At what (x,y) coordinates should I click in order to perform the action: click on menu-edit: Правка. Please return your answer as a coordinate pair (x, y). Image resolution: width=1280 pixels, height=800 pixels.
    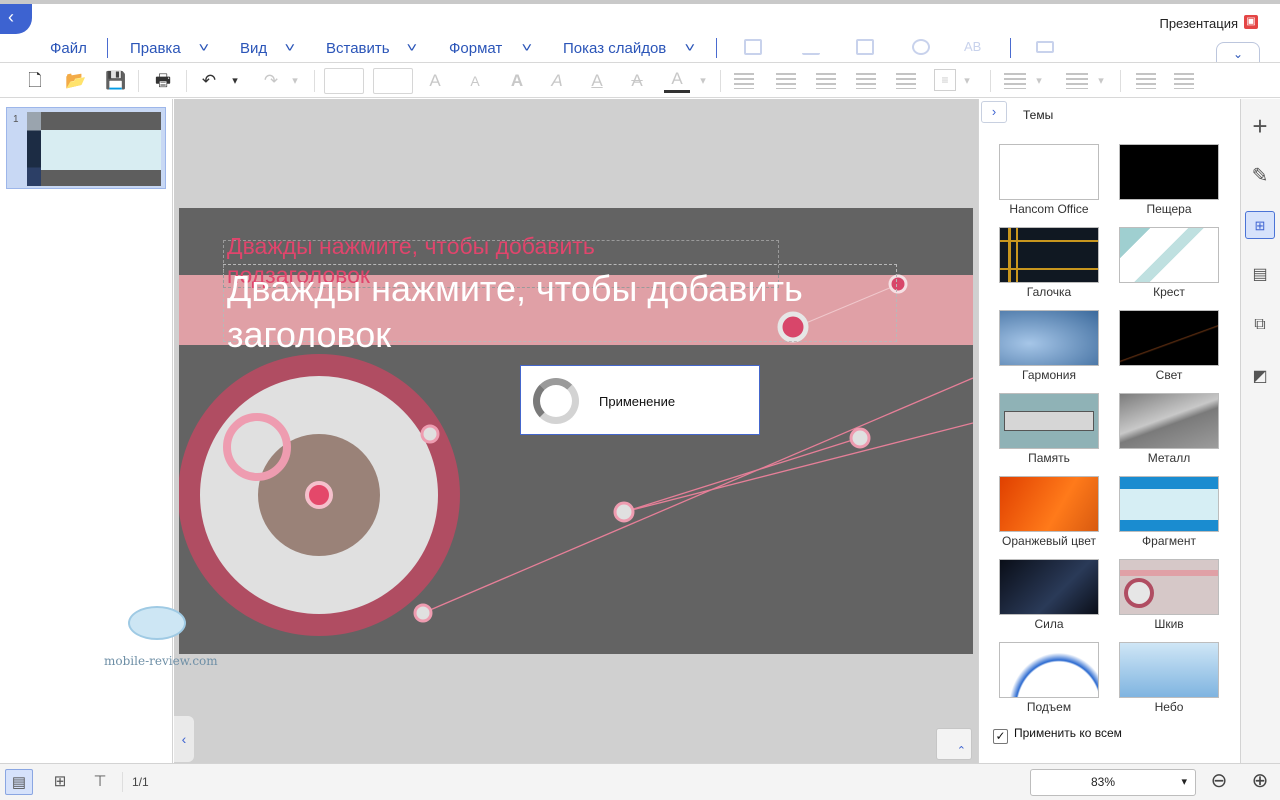
    Looking at the image, I should click on (155, 48).